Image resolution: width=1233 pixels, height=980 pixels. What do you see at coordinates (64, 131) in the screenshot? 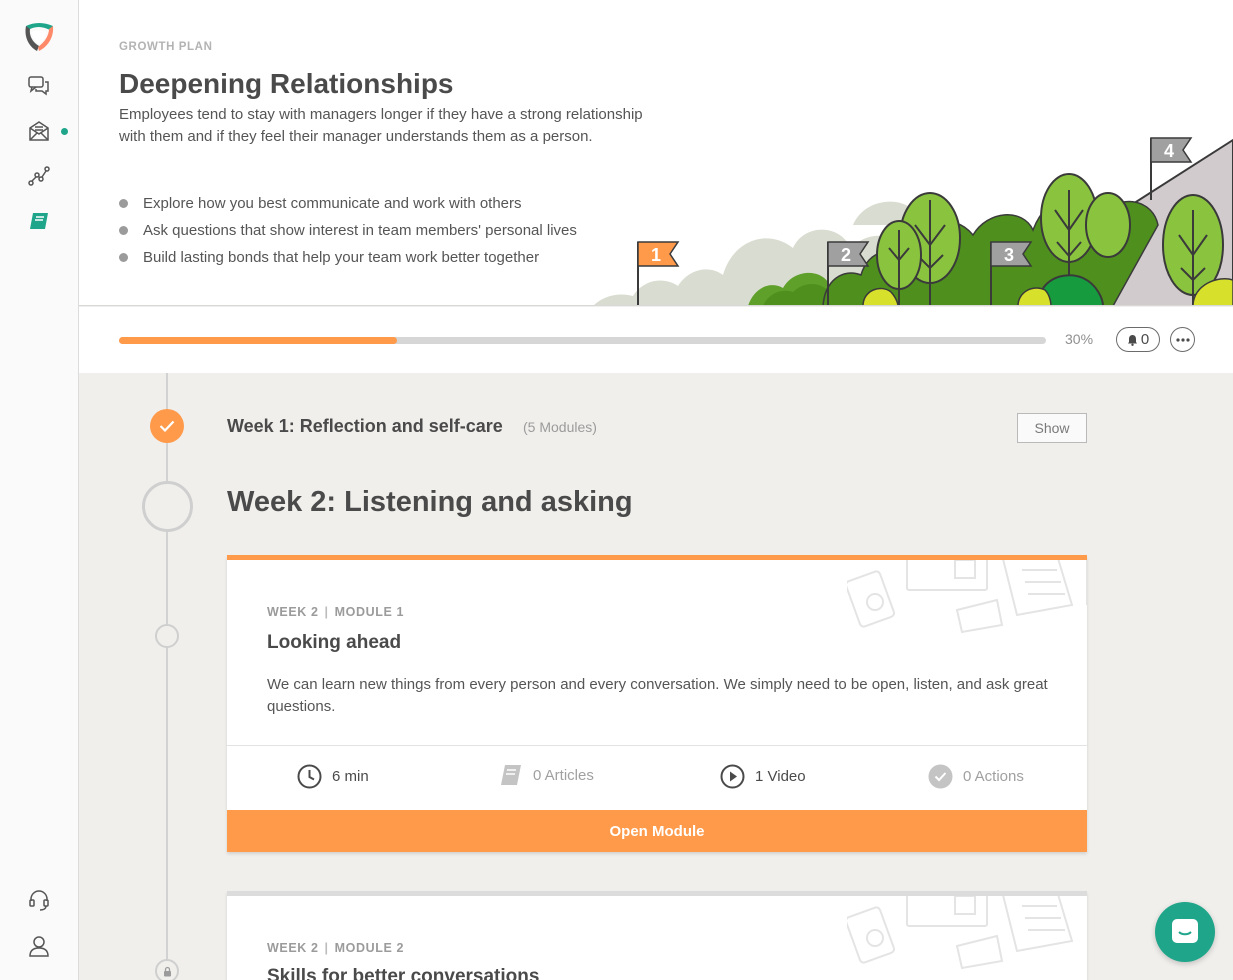
I see `notification-dot` at bounding box center [64, 131].